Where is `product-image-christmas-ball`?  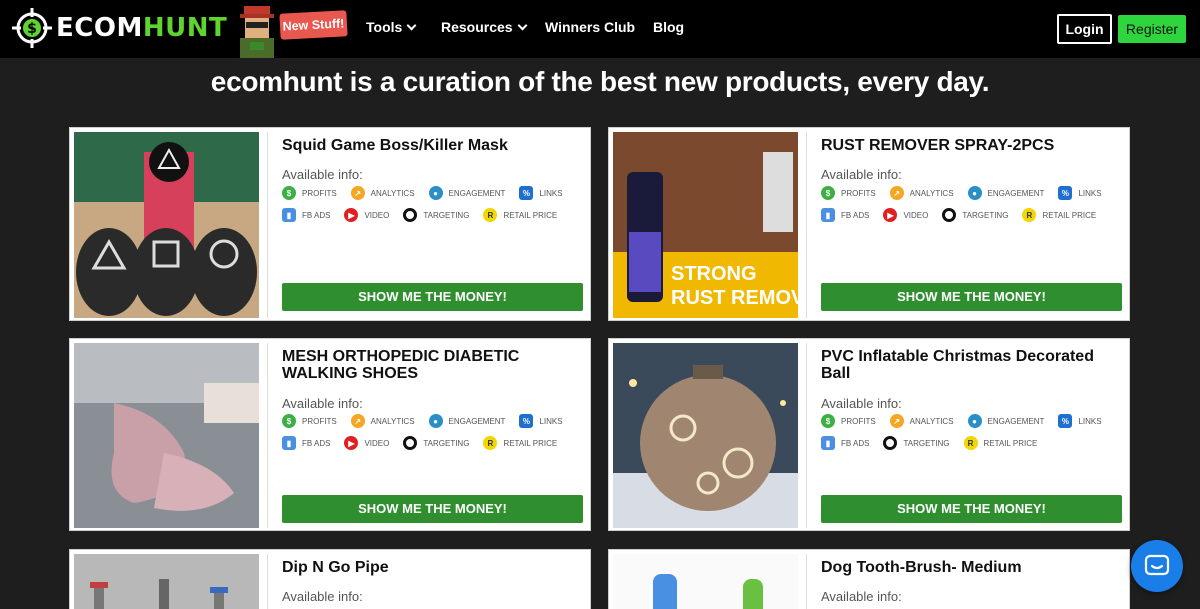 product-image-christmas-ball is located at coordinates (705, 435).